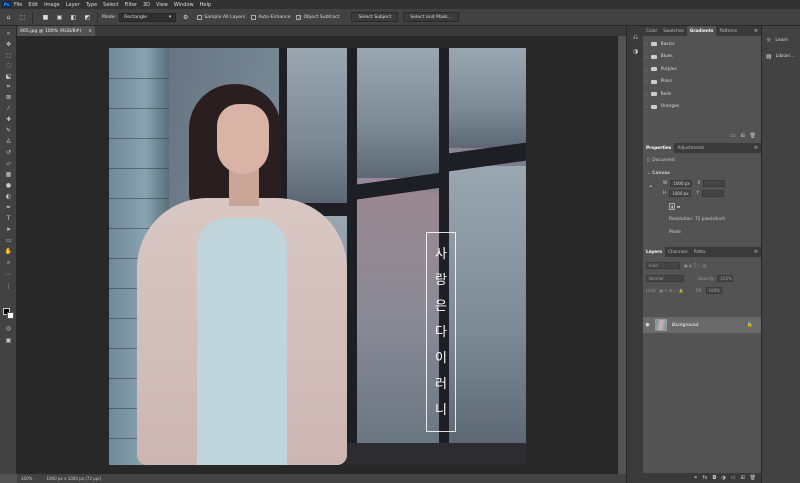 The image size is (800, 483). I want to click on object-selection-tool-icon: ⬕, so click(8, 76).